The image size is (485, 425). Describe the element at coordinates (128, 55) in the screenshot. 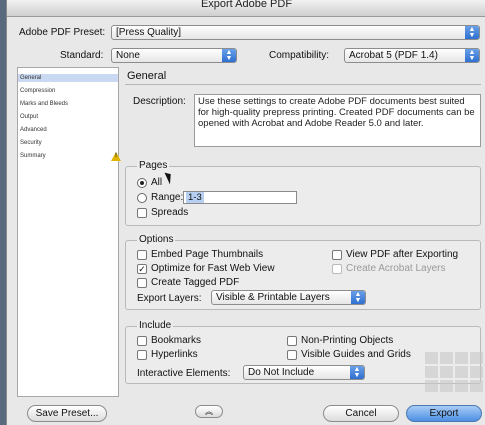

I see `standard-value: None` at that location.